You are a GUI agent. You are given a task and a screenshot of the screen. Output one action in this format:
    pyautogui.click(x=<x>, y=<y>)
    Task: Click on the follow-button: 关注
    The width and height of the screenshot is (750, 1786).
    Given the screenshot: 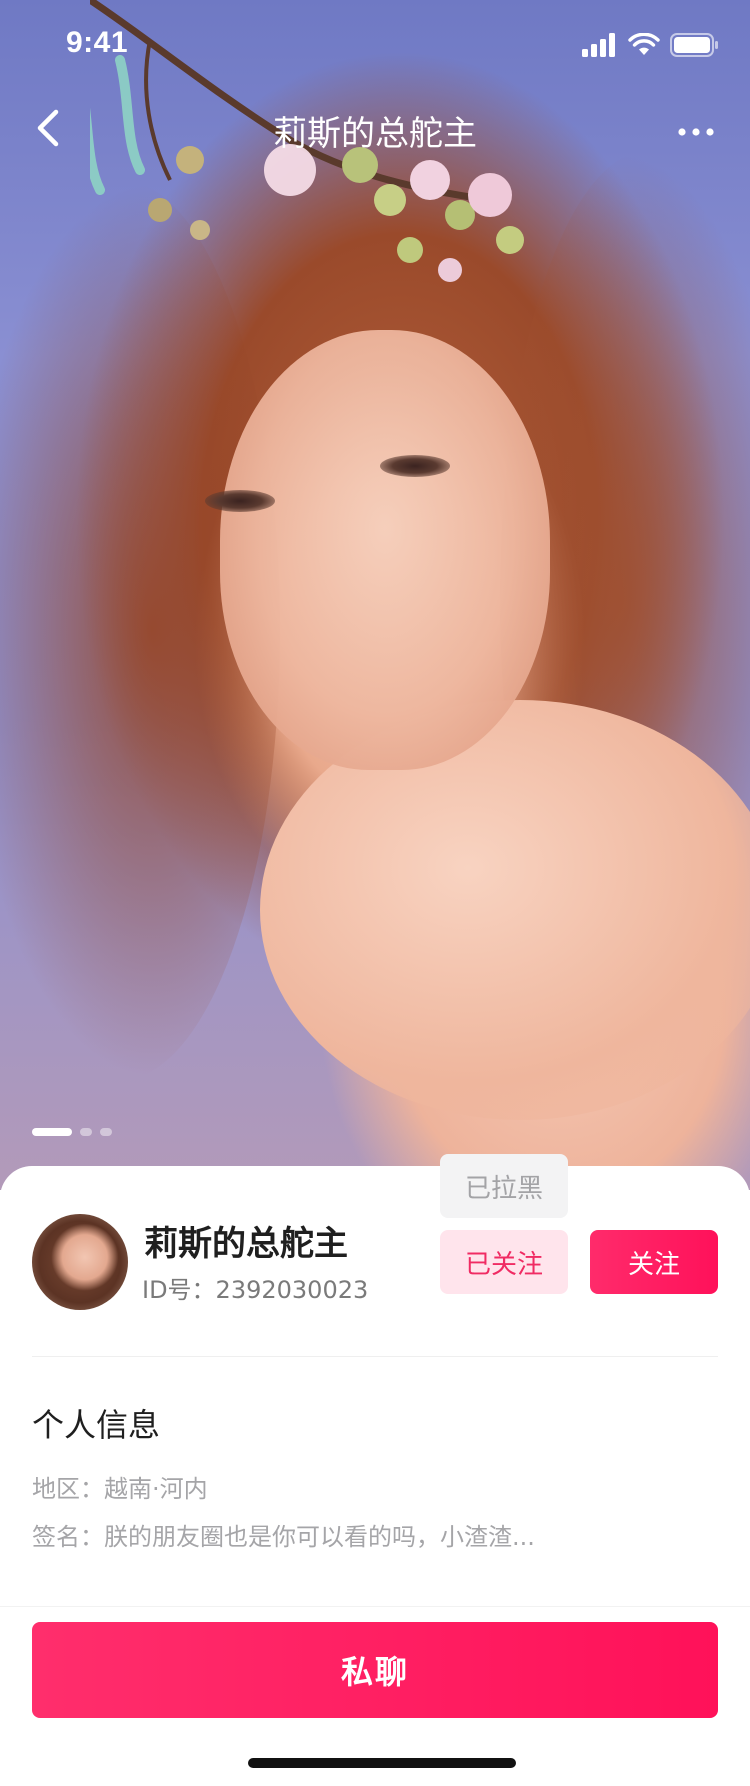 What is the action you would take?
    pyautogui.click(x=654, y=1262)
    